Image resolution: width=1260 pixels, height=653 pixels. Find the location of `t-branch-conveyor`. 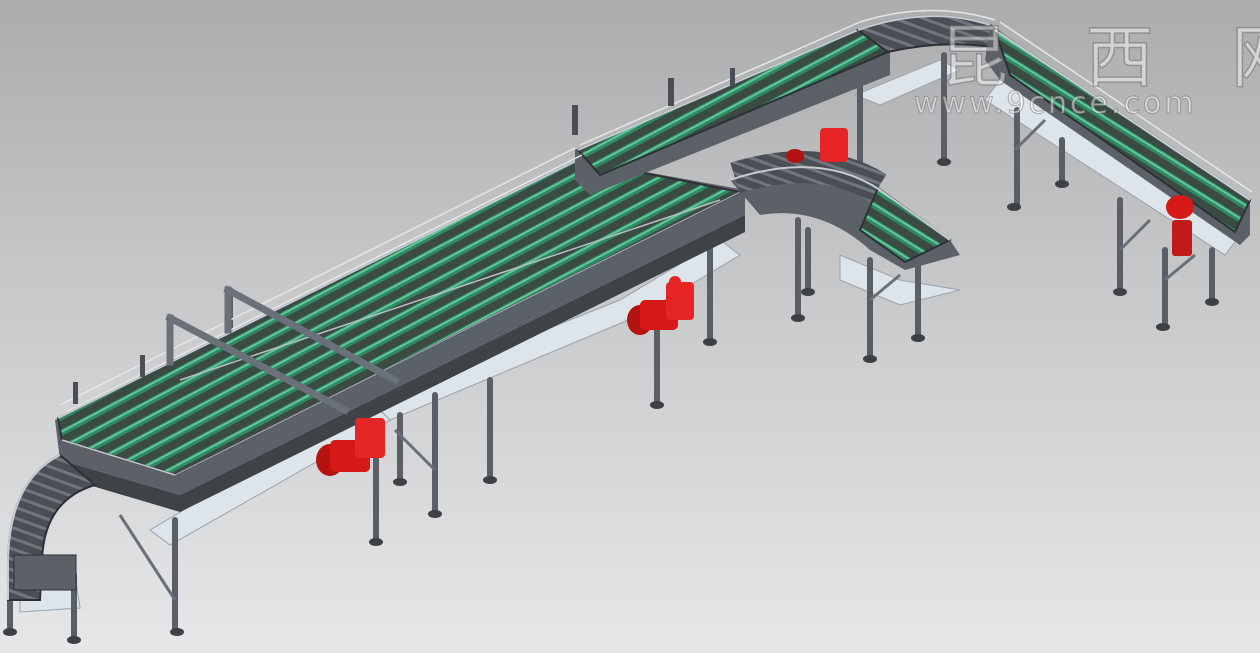

t-branch-conveyor is located at coordinates (844, 210).